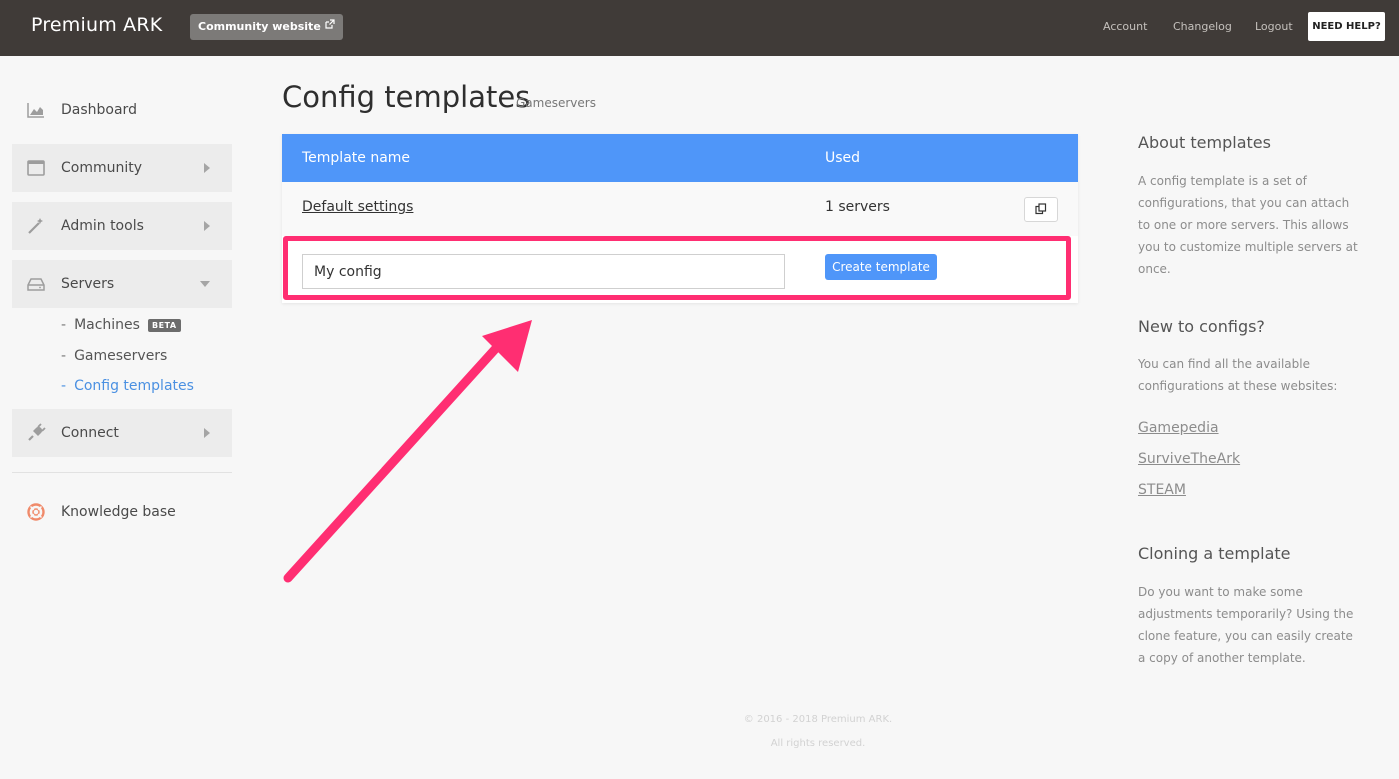 Image resolution: width=1399 pixels, height=779 pixels. I want to click on survivetheark-link: SurviveTheArk, so click(1189, 459).